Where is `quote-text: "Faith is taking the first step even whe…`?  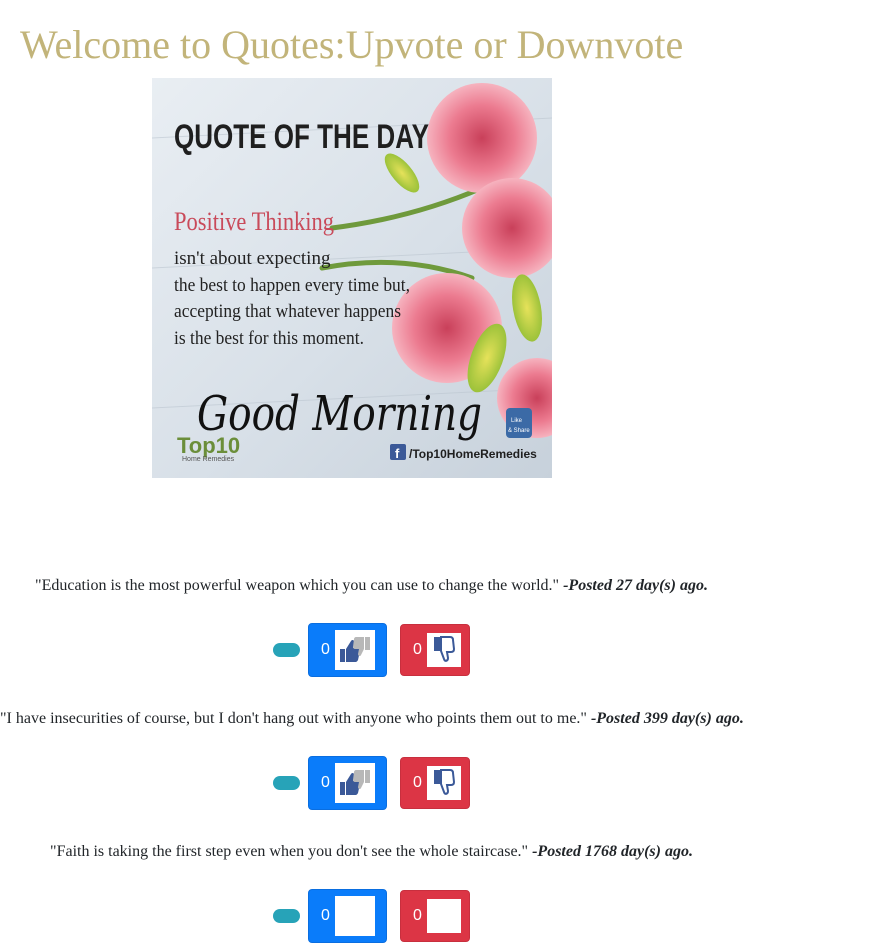
quote-text: "Faith is taking the first step even whe… is located at coordinates (289, 851).